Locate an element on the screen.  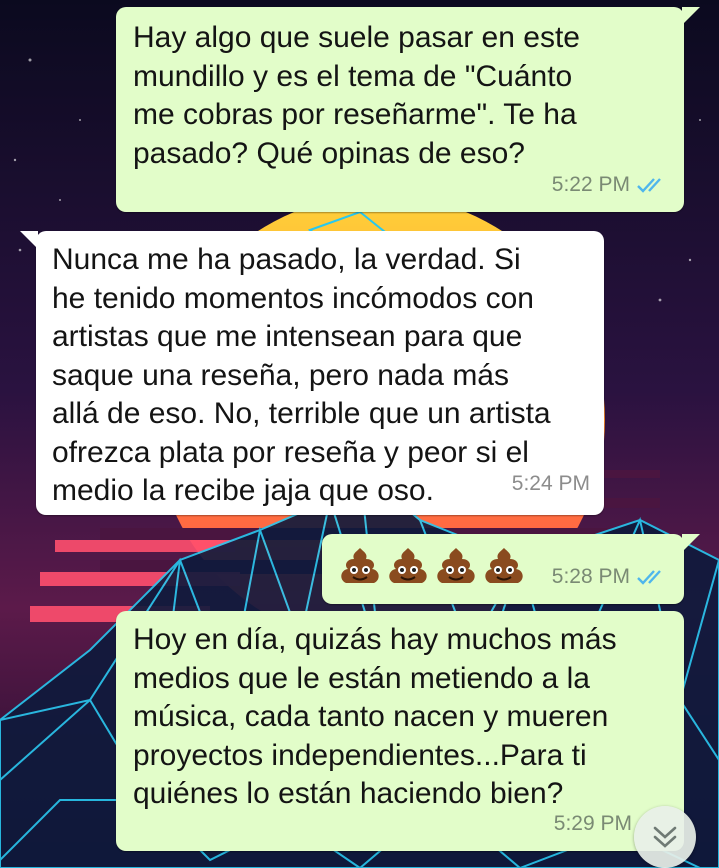
message-meta: 5:29 PM is located at coordinates (593, 824).